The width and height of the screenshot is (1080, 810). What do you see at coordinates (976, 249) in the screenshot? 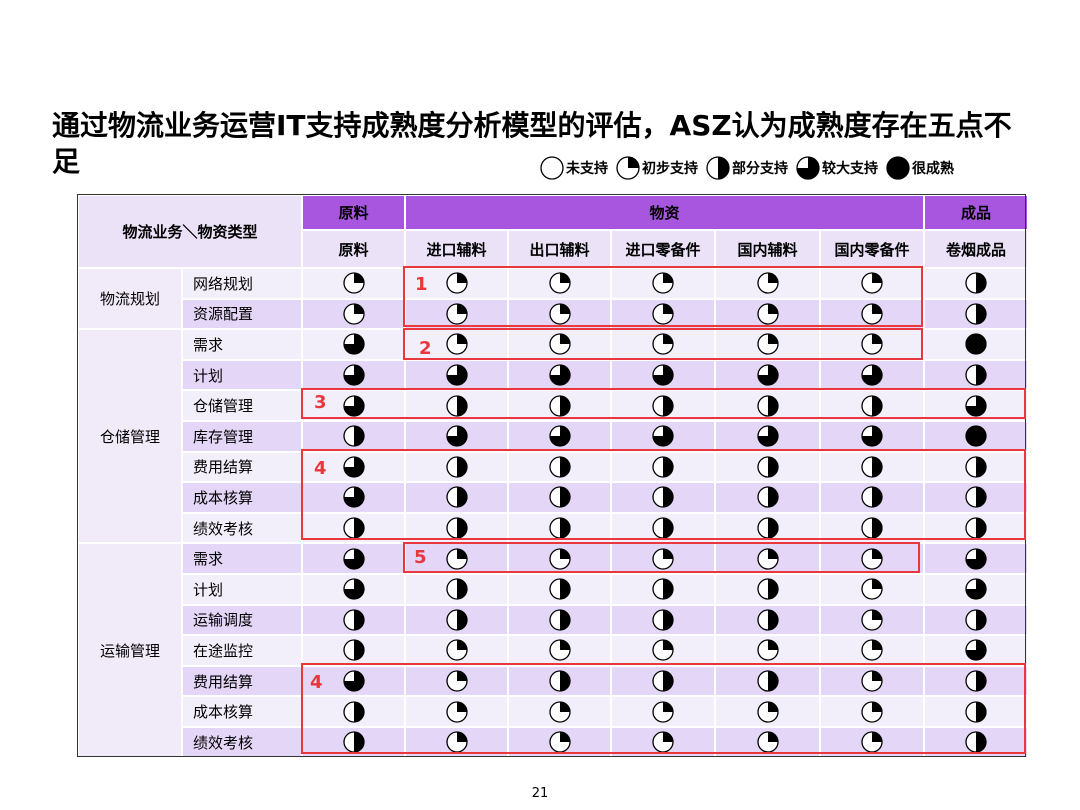
I see `column-header: 卷烟成品` at bounding box center [976, 249].